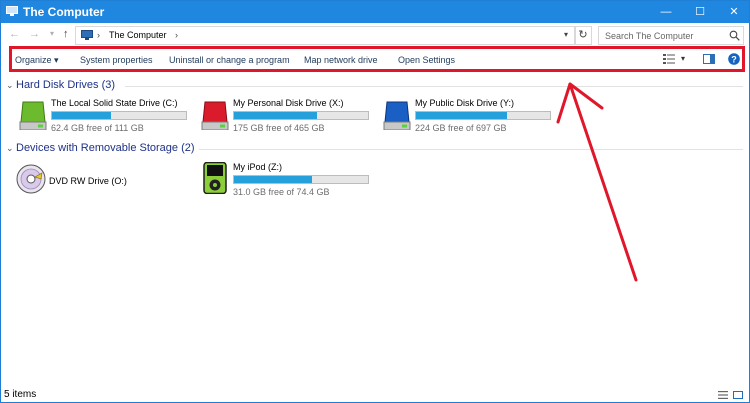  I want to click on drive-free-space: 175 GB free of 465 GB, so click(279, 128).